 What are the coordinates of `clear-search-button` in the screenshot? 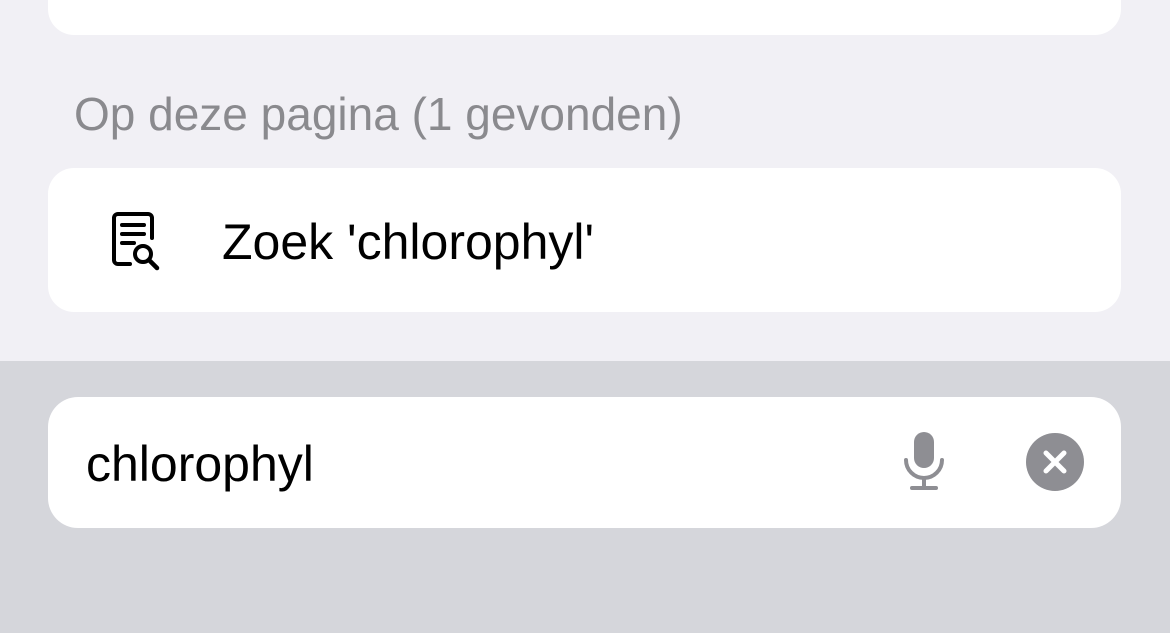 It's located at (1055, 462).